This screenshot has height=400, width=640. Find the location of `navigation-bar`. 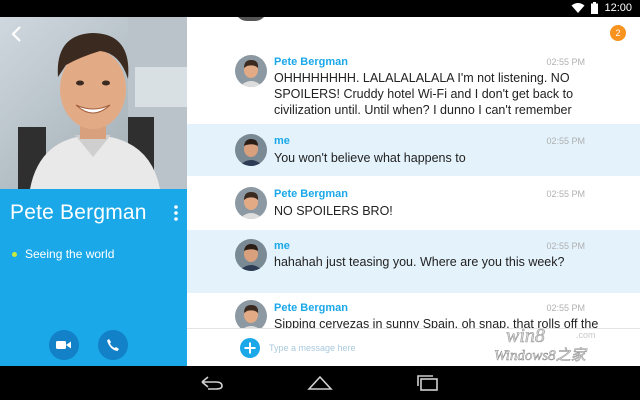

navigation-bar is located at coordinates (320, 383).